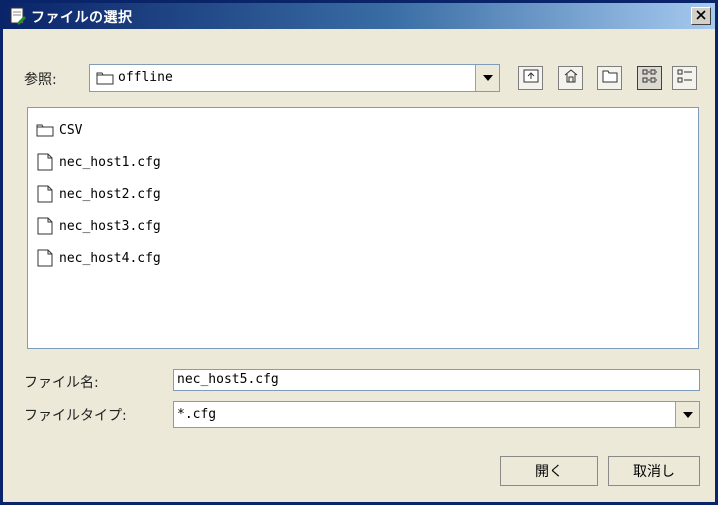  I want to click on file-name: nec_host3.cfg, so click(110, 226).